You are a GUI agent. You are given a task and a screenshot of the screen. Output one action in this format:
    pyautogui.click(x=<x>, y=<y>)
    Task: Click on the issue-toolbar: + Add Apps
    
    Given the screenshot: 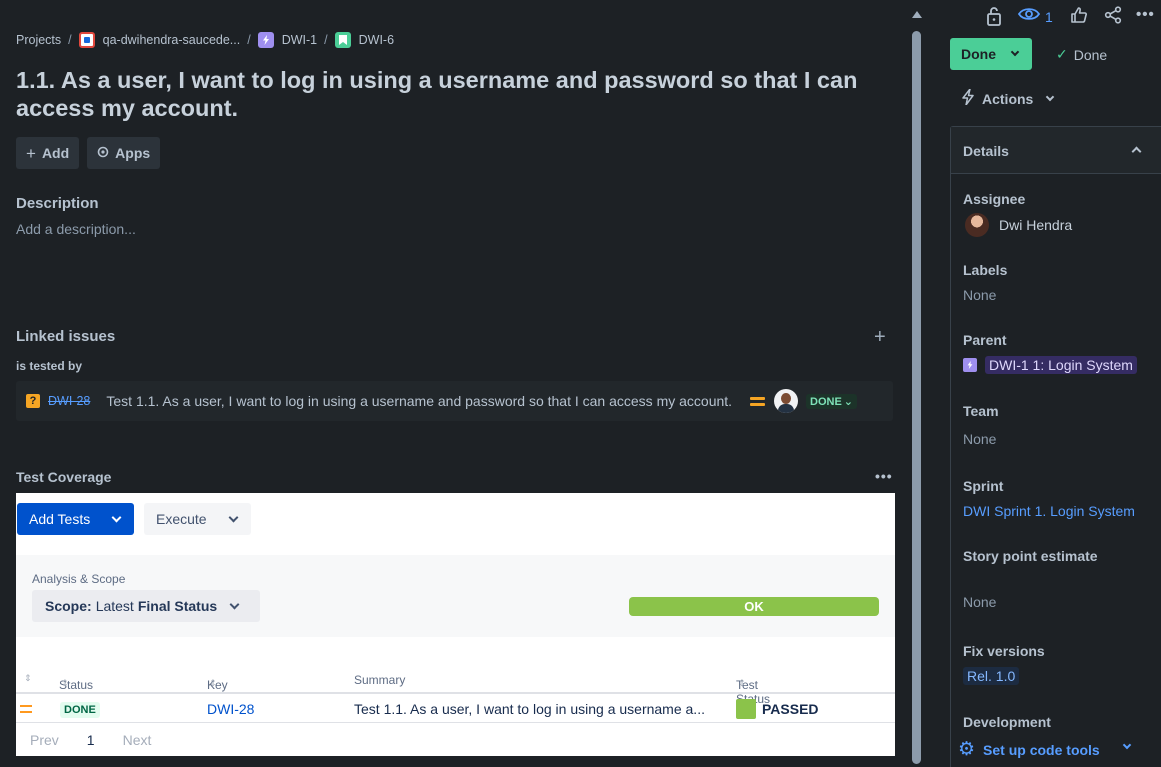 What is the action you would take?
    pyautogui.click(x=88, y=153)
    